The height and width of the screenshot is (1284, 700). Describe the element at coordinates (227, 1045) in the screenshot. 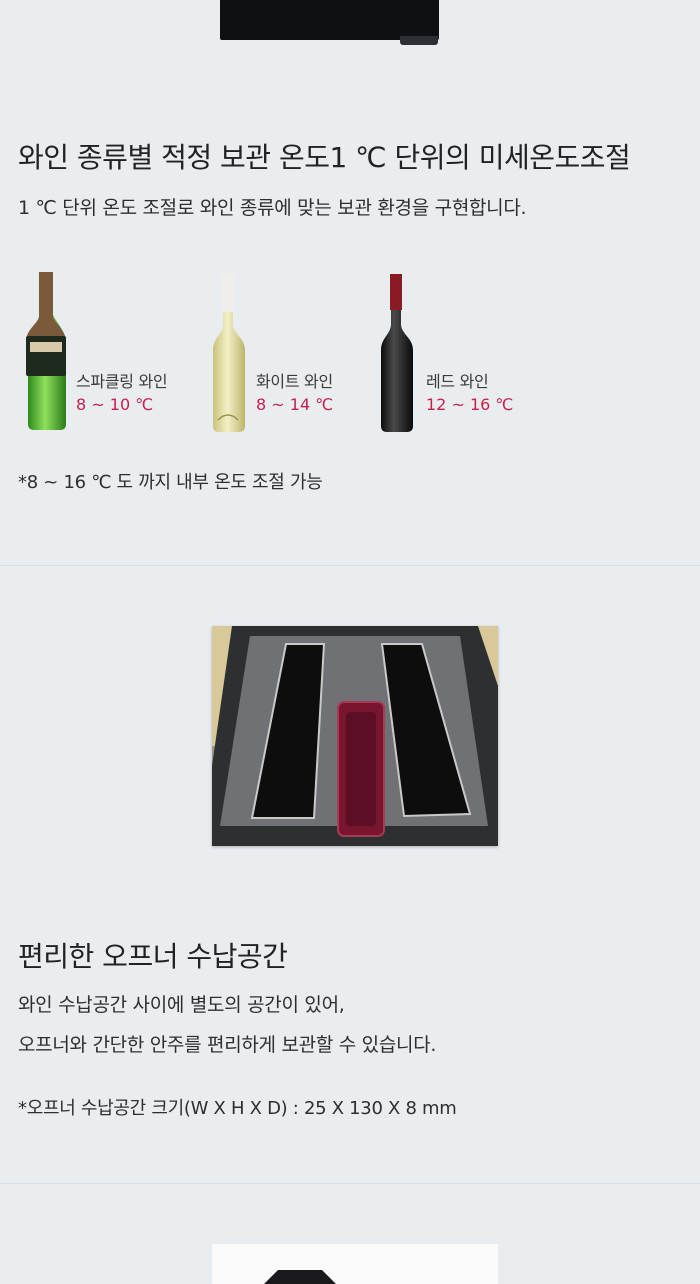

I see `opener-description-line2: 오프너와 간단한 안주를 편리하게 보관할 수 있습니다.` at that location.